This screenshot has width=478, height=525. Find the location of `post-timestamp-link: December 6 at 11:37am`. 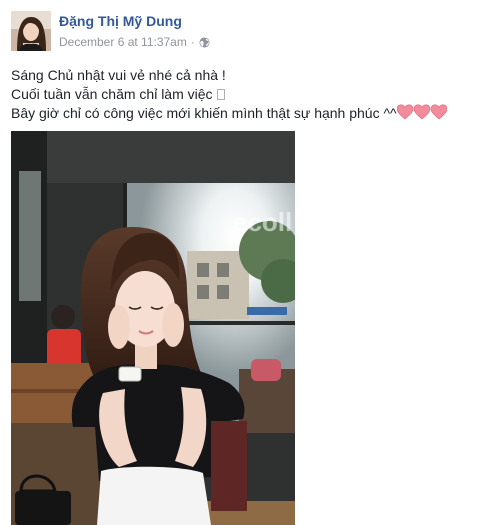

post-timestamp-link: December 6 at 11:37am is located at coordinates (123, 42).